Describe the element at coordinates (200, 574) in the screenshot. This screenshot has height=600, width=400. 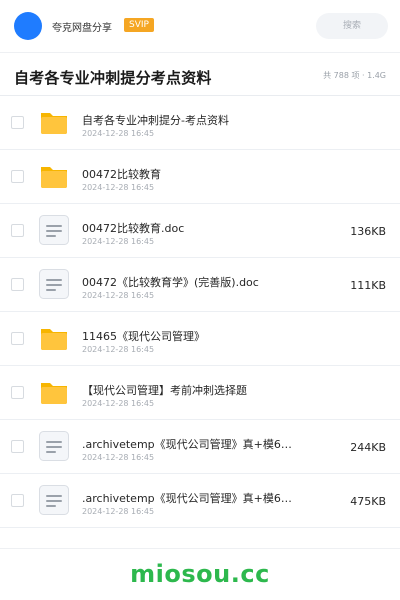
I see `watermark-text: miosou.cc` at that location.